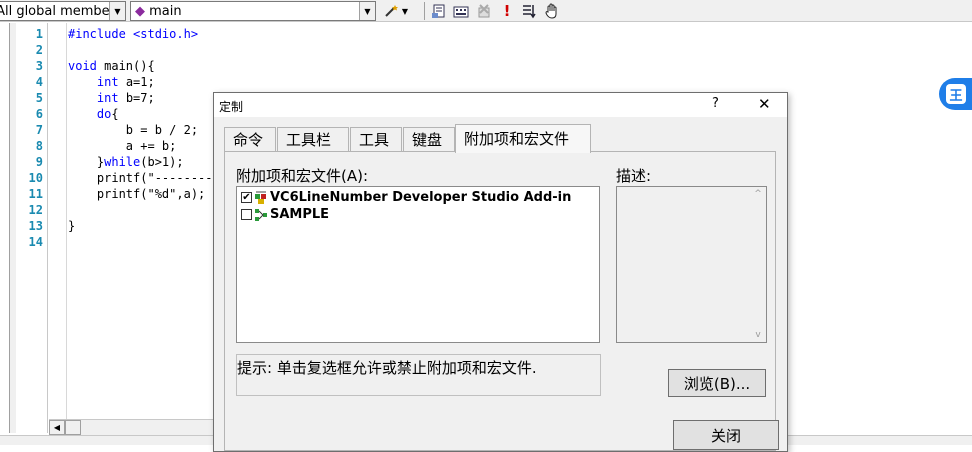 The image size is (972, 452). What do you see at coordinates (231, 107) in the screenshot?
I see `dialog-title: 定制` at bounding box center [231, 107].